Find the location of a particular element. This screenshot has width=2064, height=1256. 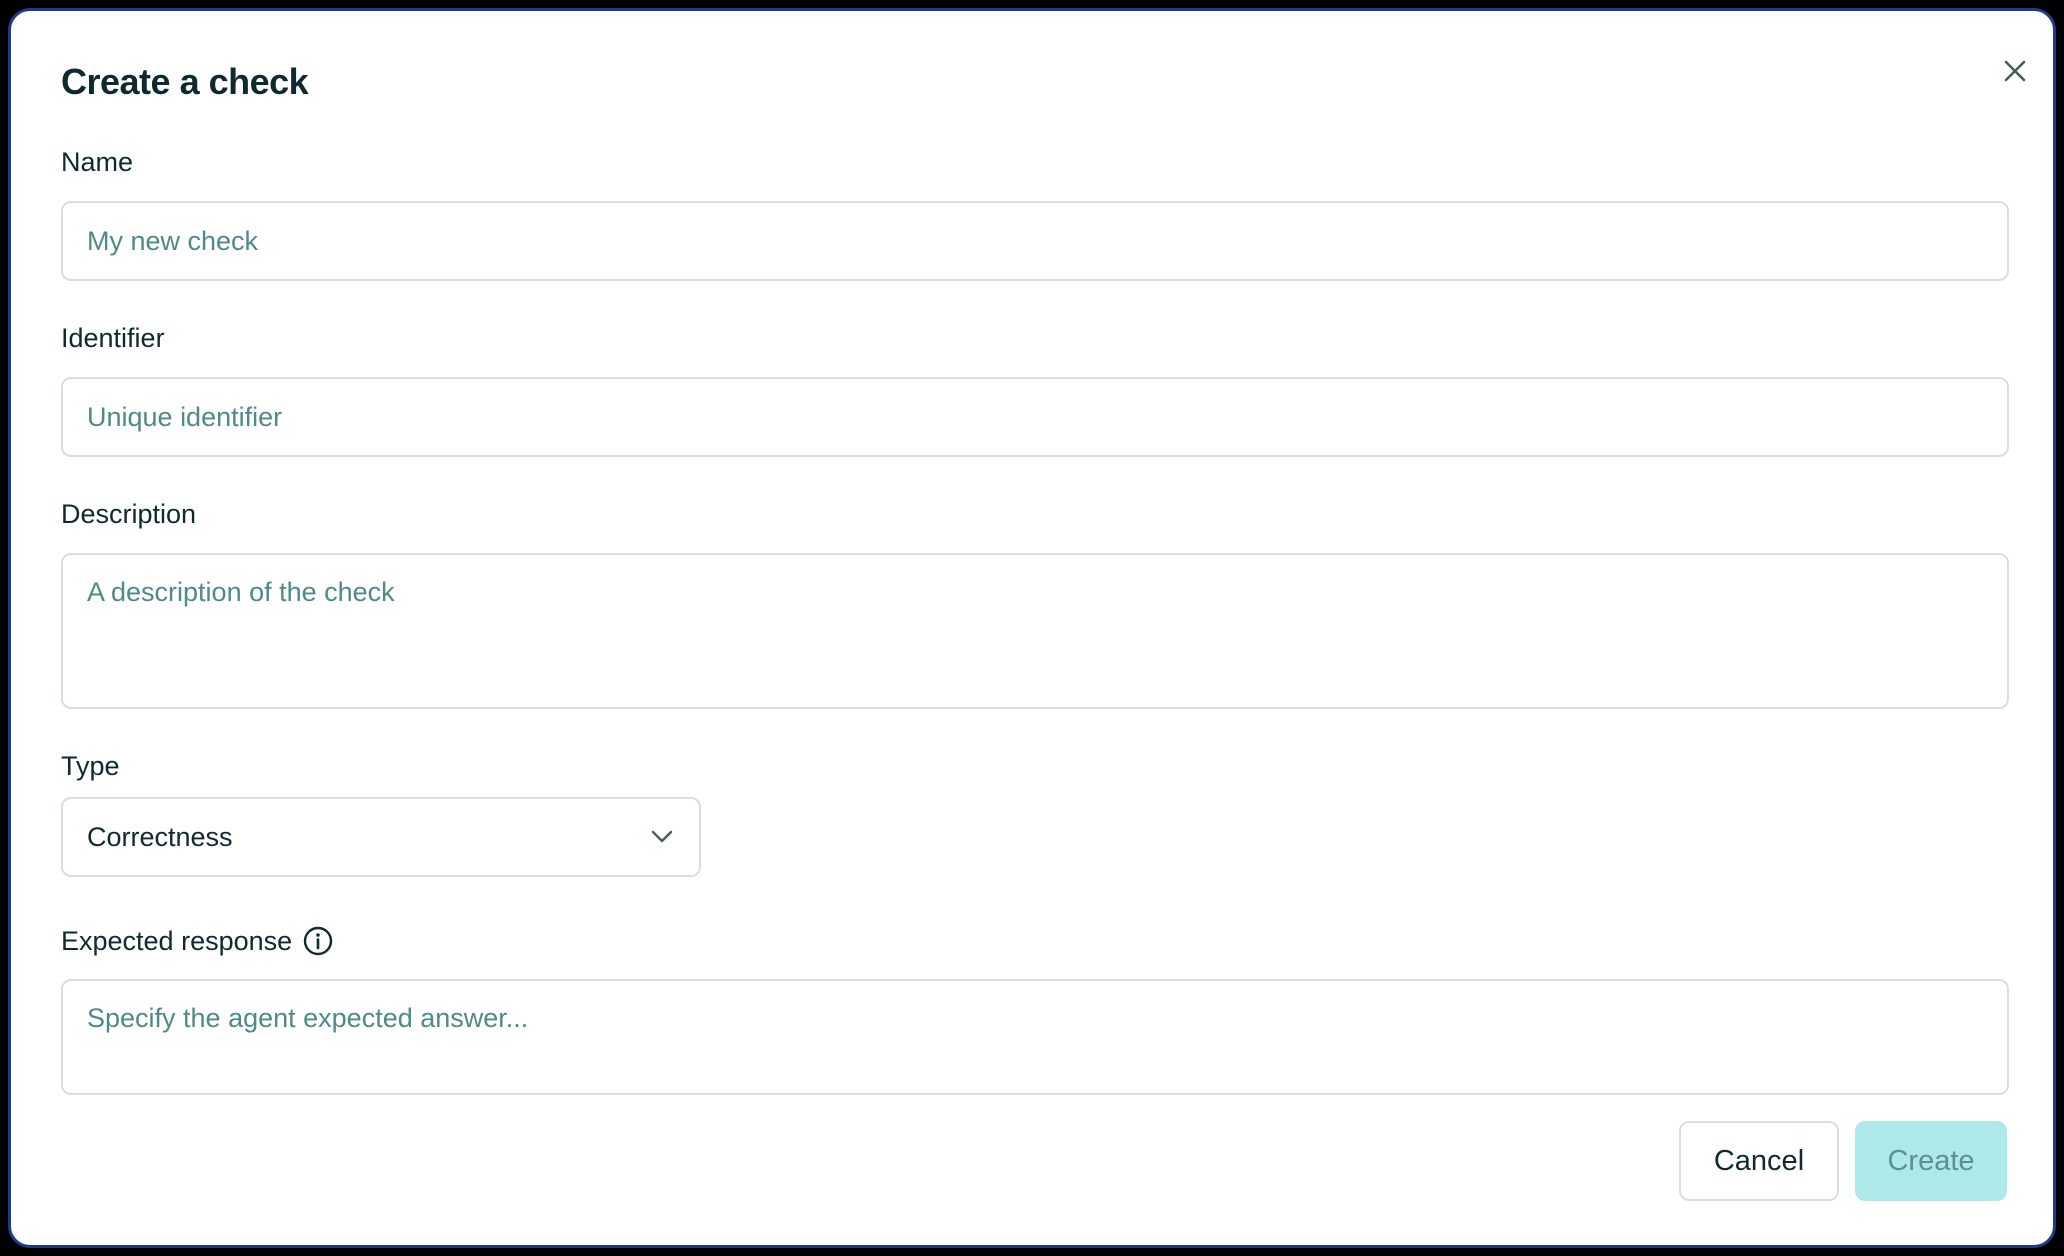

cancel-button: Cancel is located at coordinates (1759, 1161).